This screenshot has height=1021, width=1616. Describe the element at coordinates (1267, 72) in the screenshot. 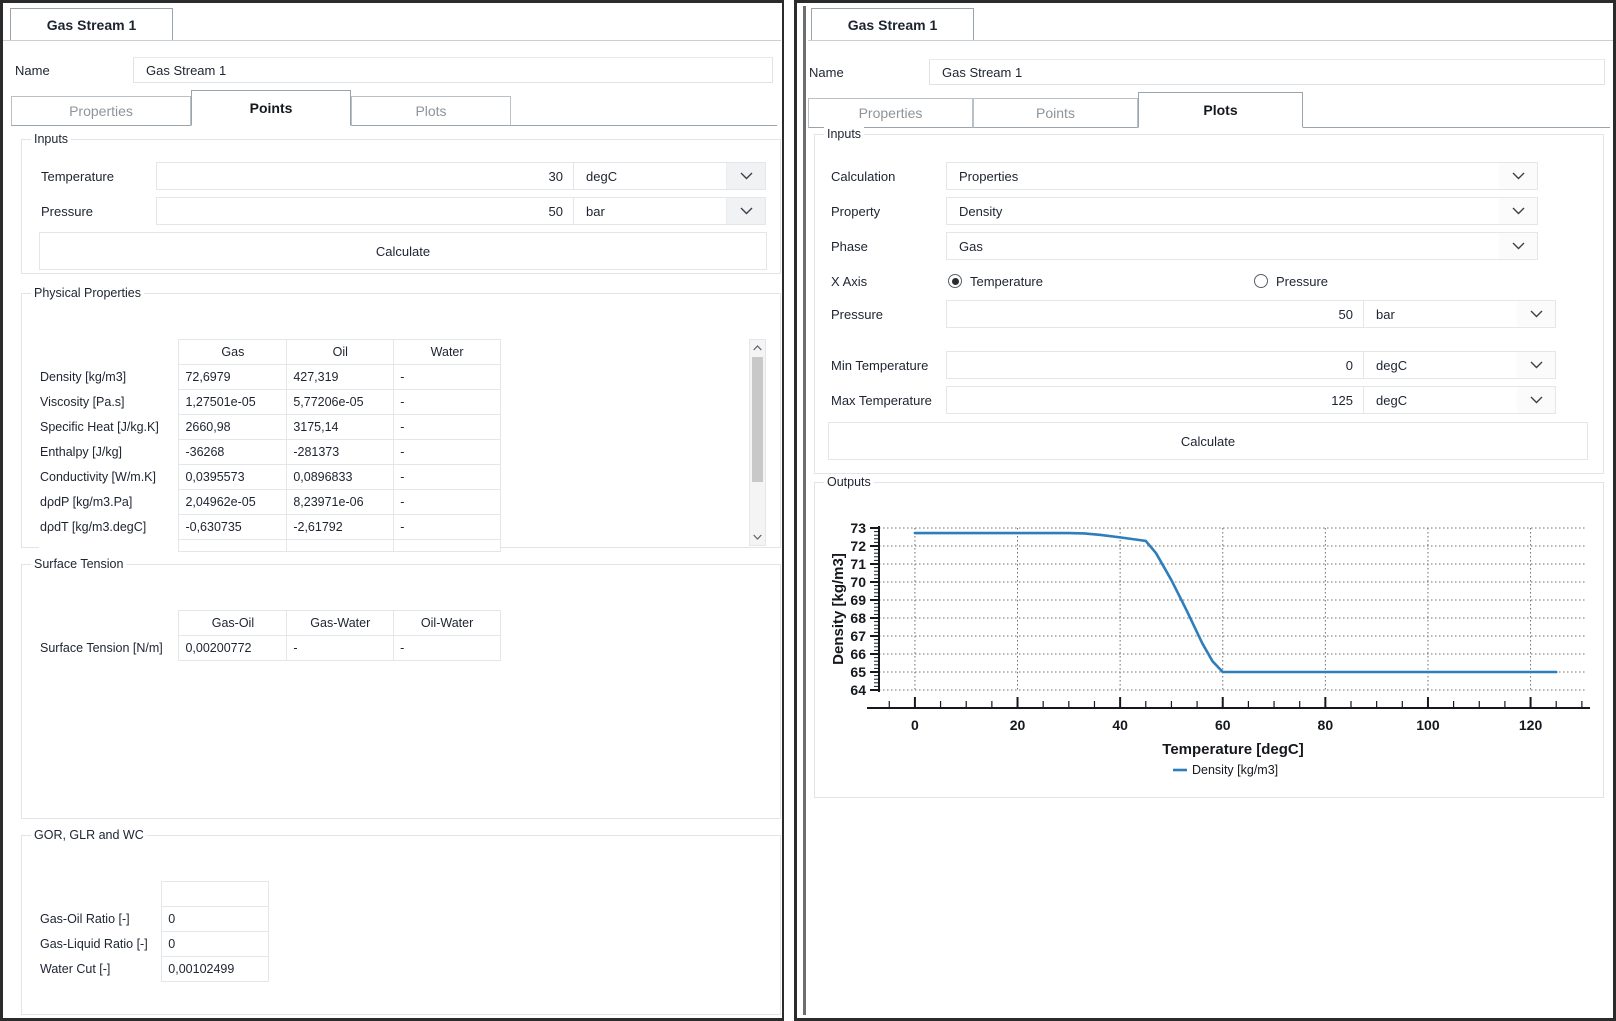

I see `right-name-input: Gas Stream 1` at that location.